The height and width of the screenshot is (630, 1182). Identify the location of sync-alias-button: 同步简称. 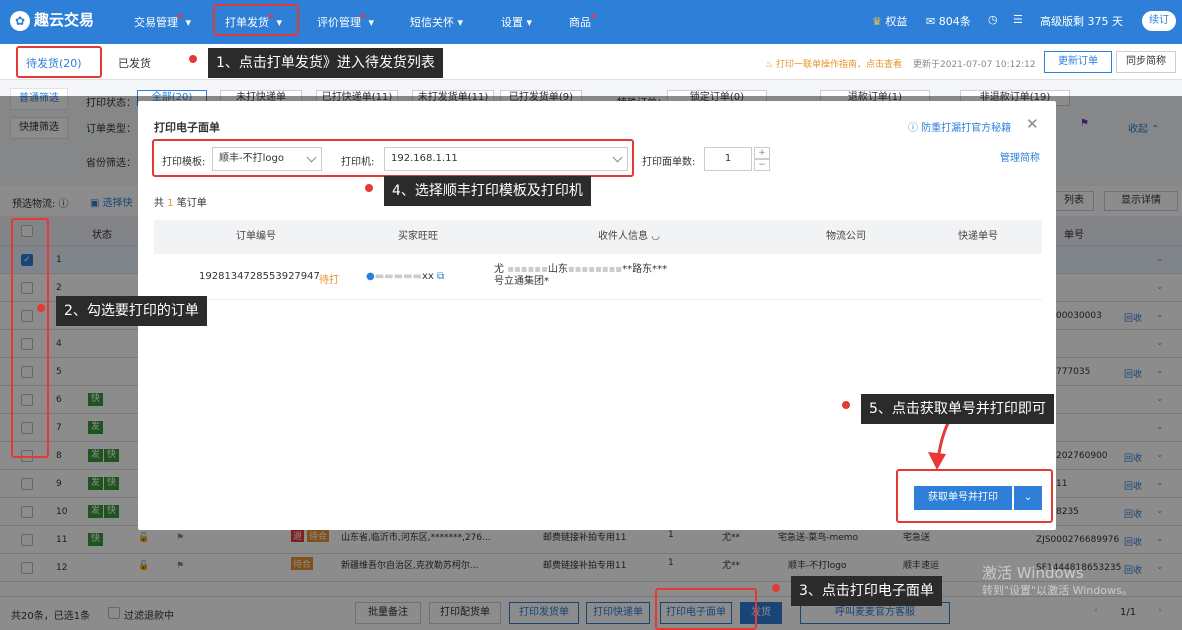
(1146, 62).